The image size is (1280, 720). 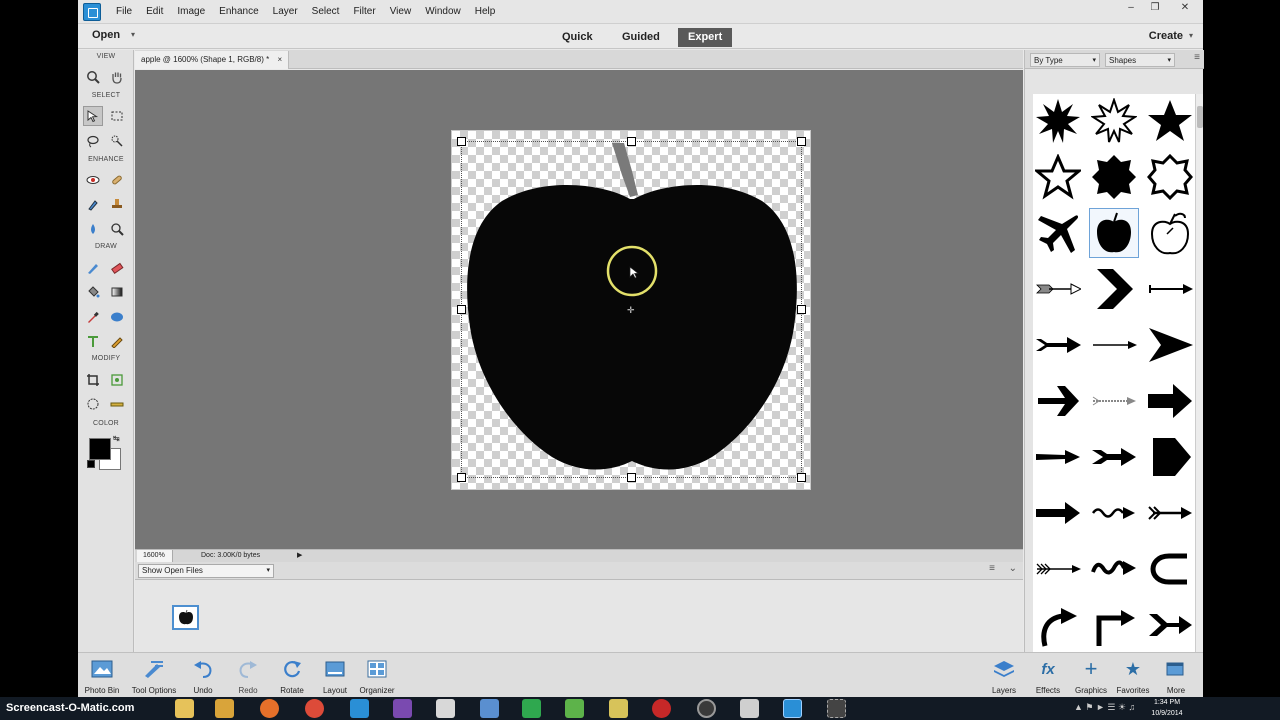 What do you see at coordinates (359, 708) in the screenshot?
I see `elements-editor-taskbar-icon` at bounding box center [359, 708].